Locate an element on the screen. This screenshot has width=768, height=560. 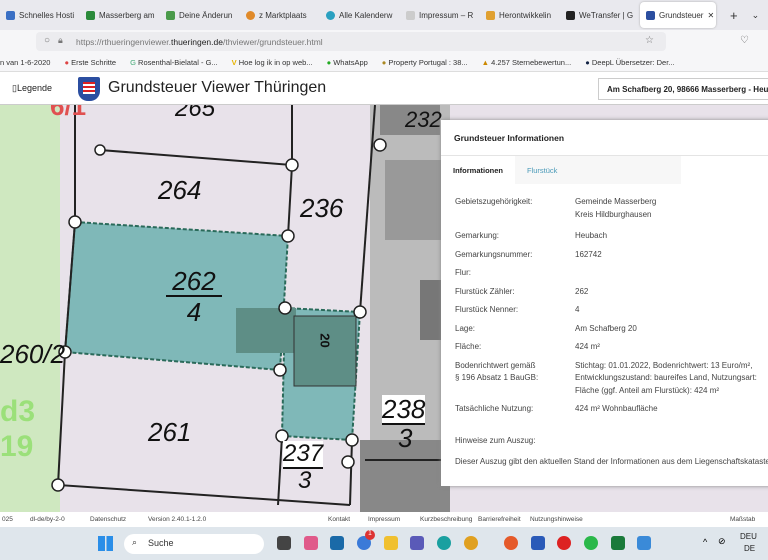
firefox-icon is located at coordinates (511, 543).